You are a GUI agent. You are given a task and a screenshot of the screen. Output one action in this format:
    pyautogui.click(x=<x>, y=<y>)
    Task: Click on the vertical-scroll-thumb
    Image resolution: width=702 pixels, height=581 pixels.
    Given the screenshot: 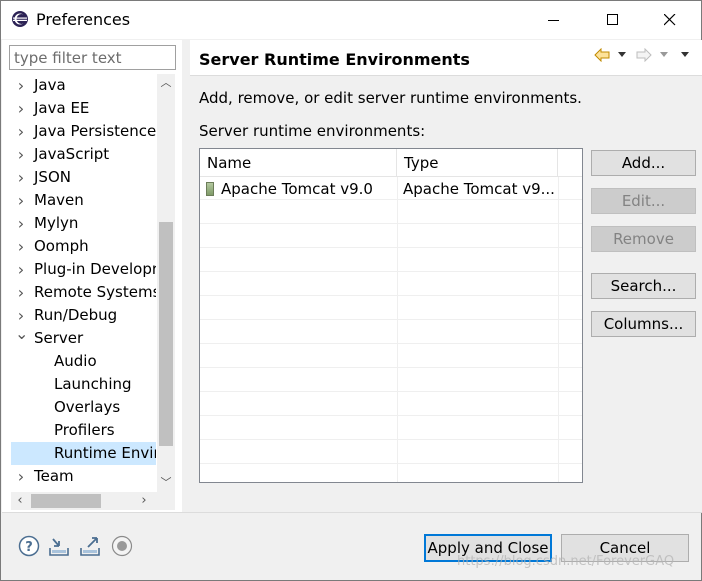 What is the action you would take?
    pyautogui.click(x=166, y=334)
    